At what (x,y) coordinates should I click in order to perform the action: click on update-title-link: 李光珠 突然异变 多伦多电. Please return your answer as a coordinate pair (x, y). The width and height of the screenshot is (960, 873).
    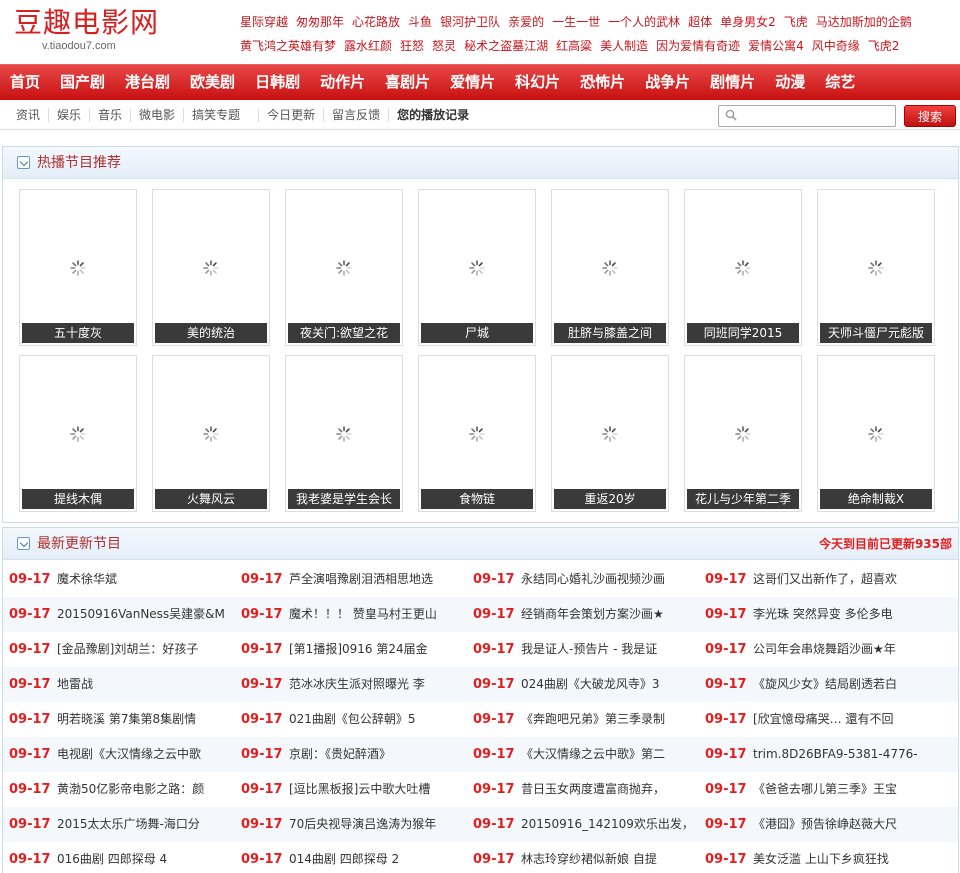
    Looking at the image, I should click on (823, 614).